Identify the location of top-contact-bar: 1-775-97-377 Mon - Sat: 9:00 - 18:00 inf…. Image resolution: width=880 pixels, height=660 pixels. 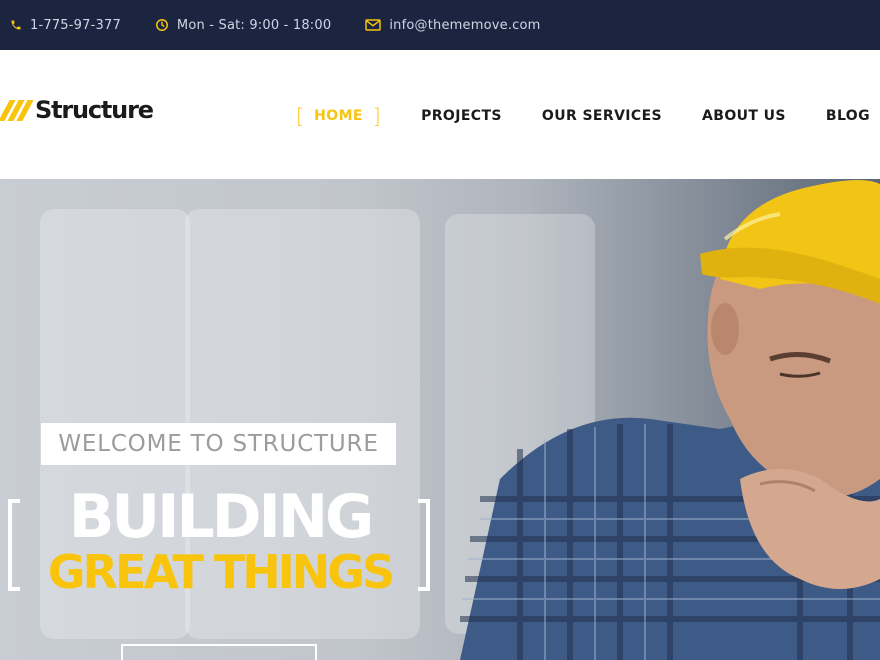
(440, 25).